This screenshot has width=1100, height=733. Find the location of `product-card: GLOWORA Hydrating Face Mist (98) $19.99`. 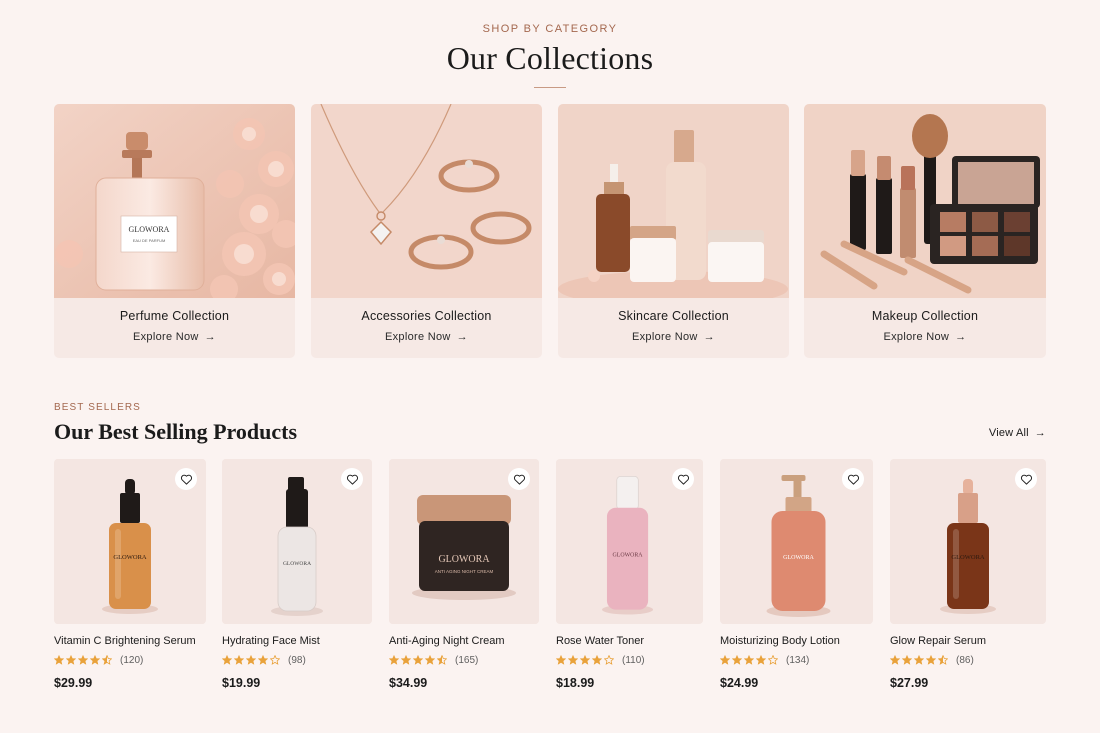

product-card: GLOWORA Hydrating Face Mist (98) $19.99 is located at coordinates (297, 574).